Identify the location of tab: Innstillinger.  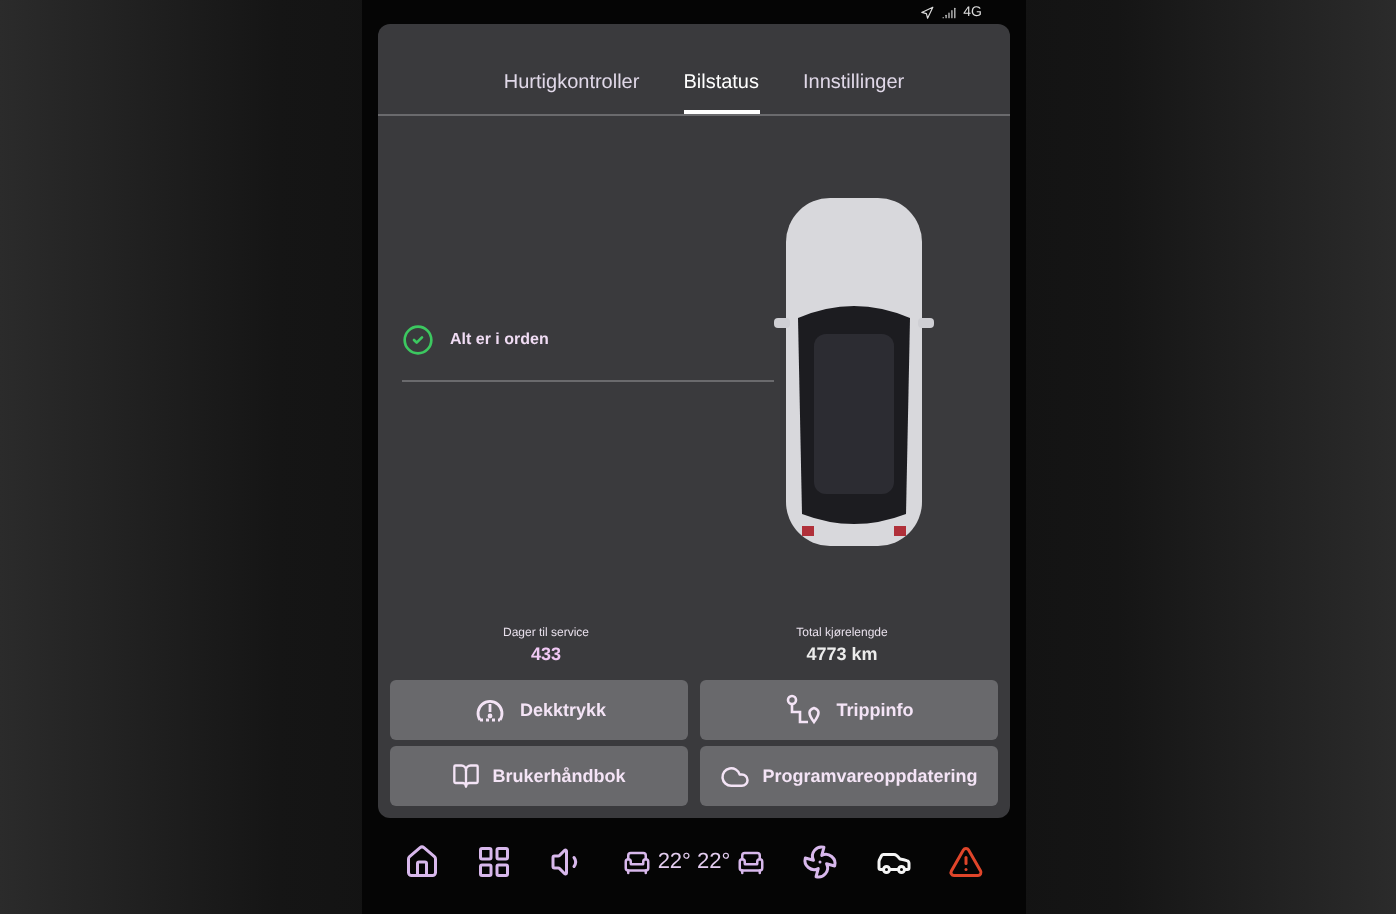
(854, 93).